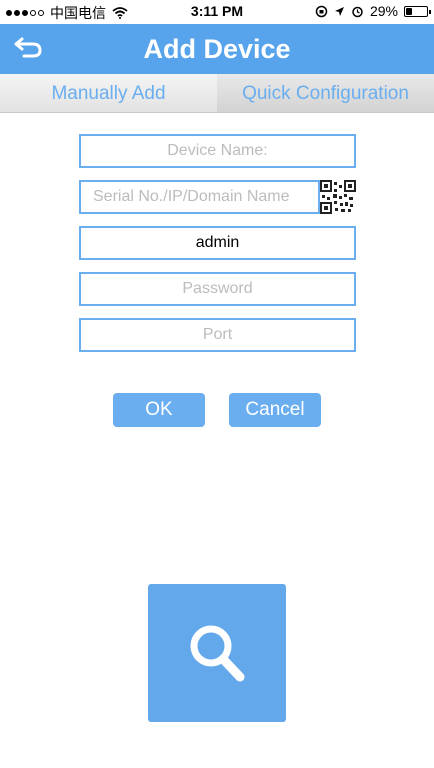 This screenshot has width=434, height=768. I want to click on alarm-icon, so click(357, 11).